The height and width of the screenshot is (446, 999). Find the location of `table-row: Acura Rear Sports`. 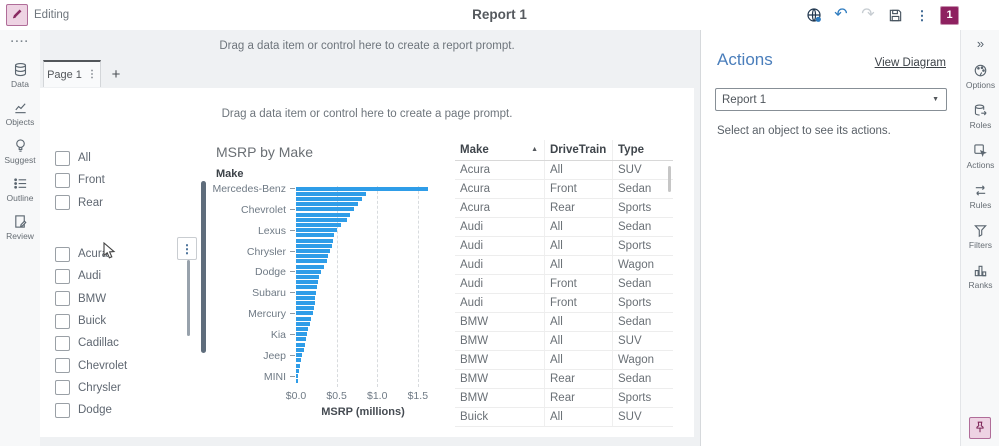

table-row: Acura Rear Sports is located at coordinates (564, 208).